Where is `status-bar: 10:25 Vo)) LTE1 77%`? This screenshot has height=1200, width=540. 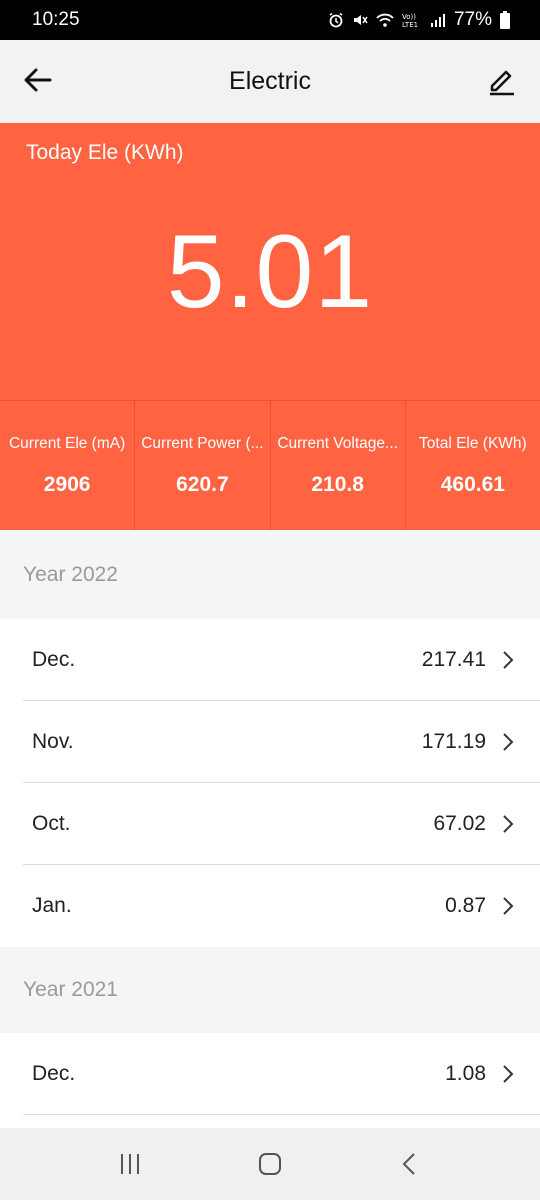 status-bar: 10:25 Vo)) LTE1 77% is located at coordinates (270, 20).